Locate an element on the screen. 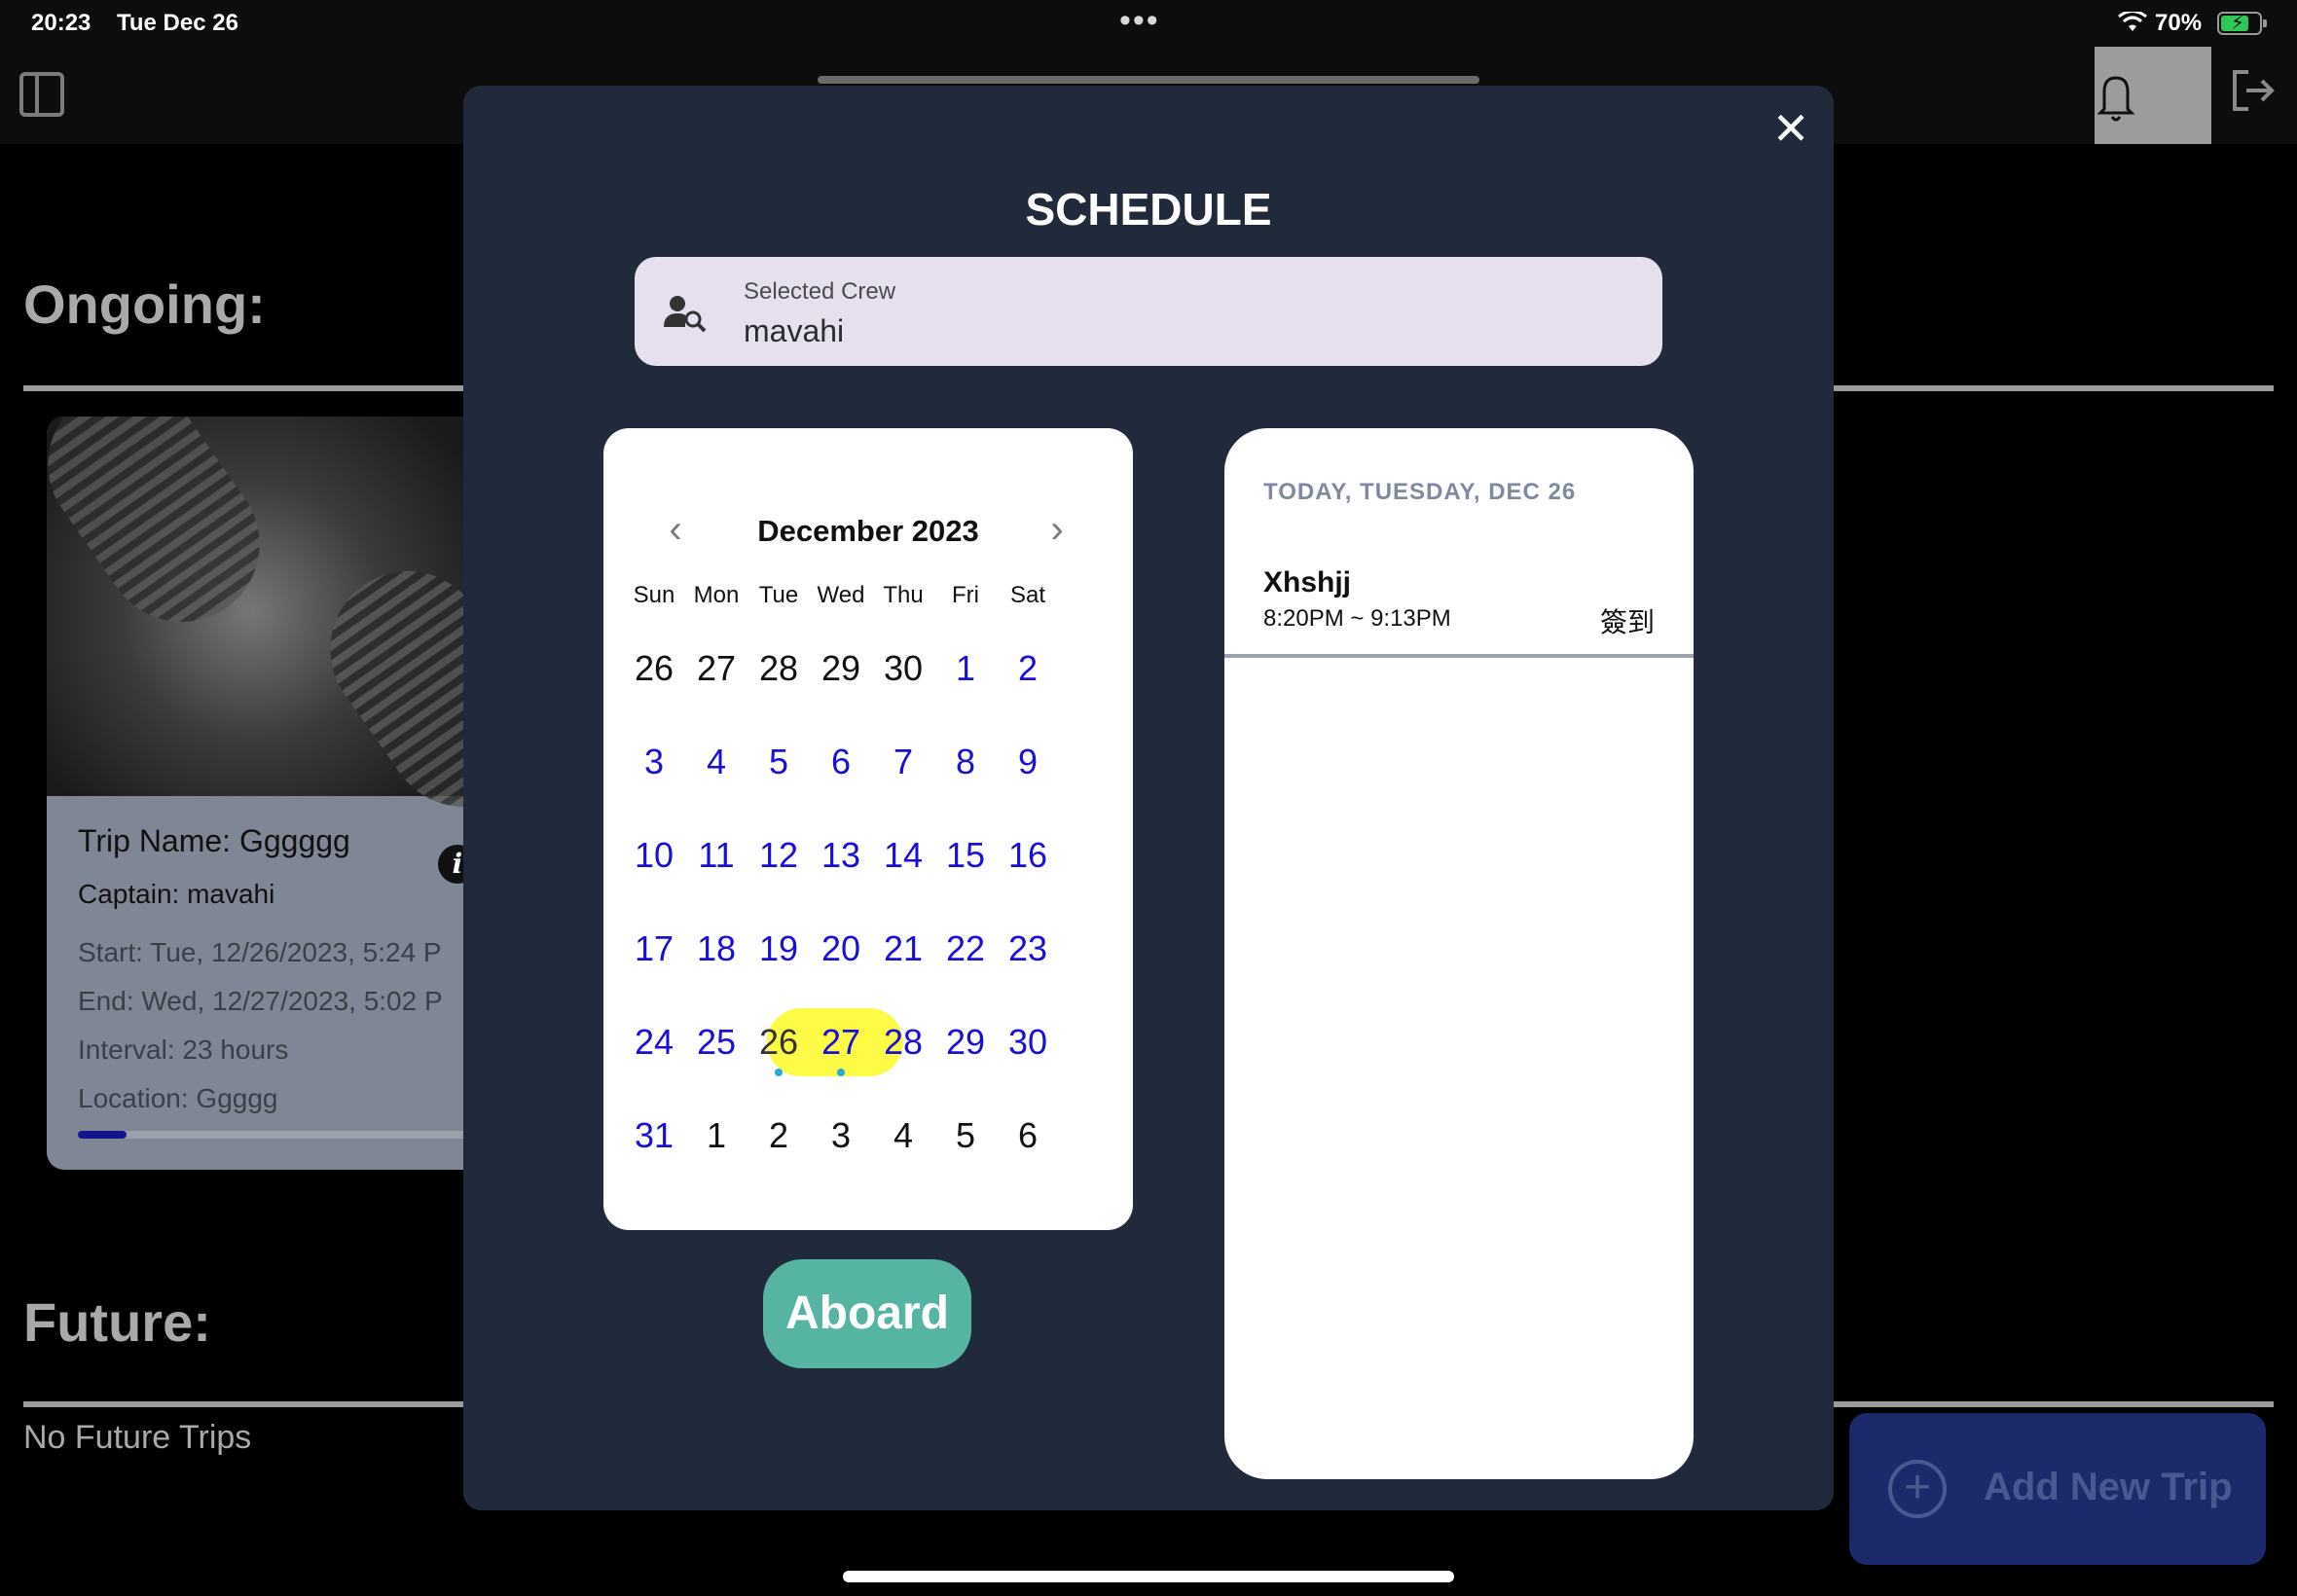 Image resolution: width=2297 pixels, height=1596 pixels. agenda-date-header: TODAY, TUESDAY, DEC 26 is located at coordinates (1420, 492).